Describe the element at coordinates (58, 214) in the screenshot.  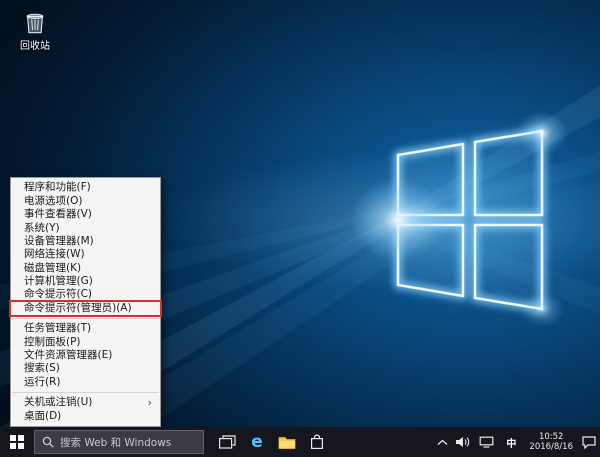
I see `menu-item-label: 事件查看器(V)` at that location.